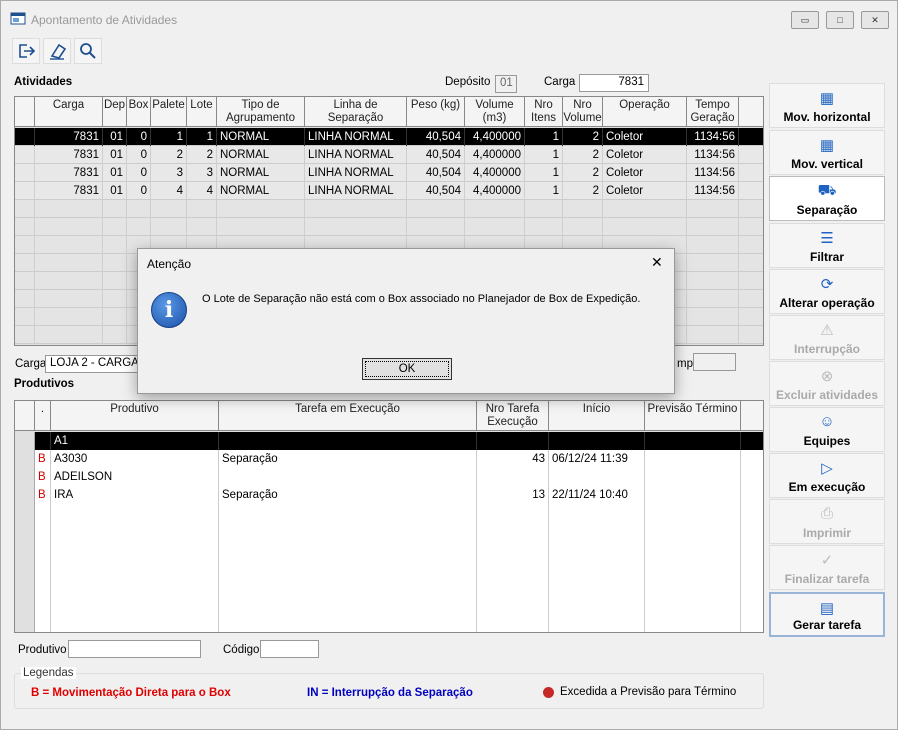 The width and height of the screenshot is (898, 730). I want to click on em-execu-o-button: ▷ Em execução, so click(827, 475).